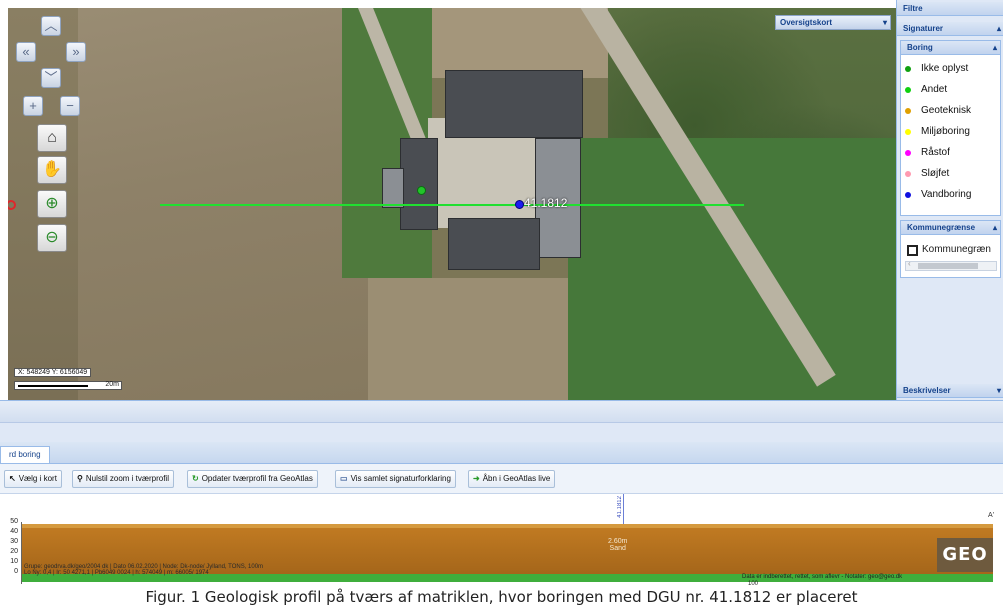  What do you see at coordinates (956, 249) in the screenshot?
I see `municipal-item-label: Kommunegræn` at bounding box center [956, 249].